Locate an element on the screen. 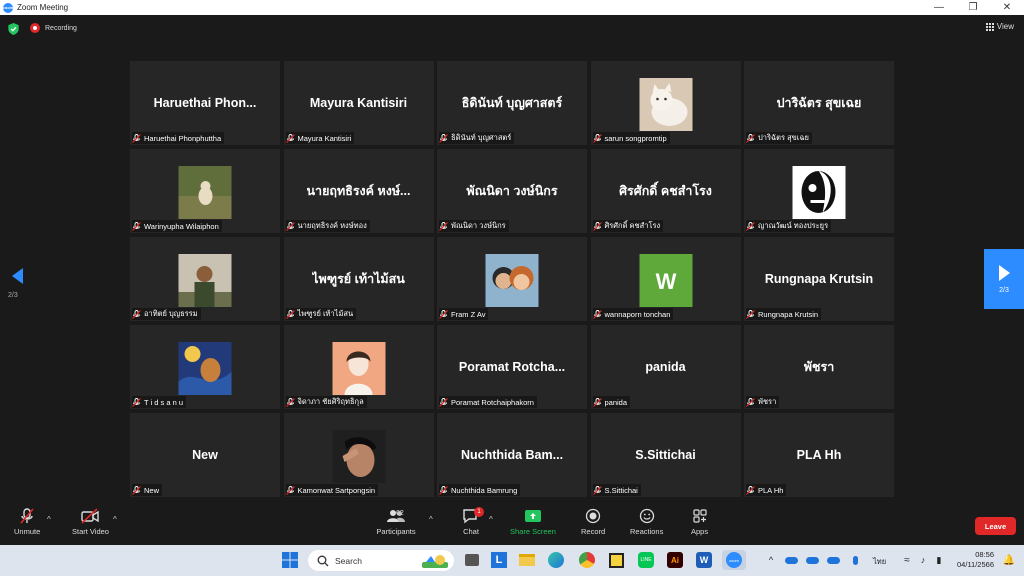  participant-tile: Mayura Kantisiri Mayura Kantisiri is located at coordinates (358, 103).